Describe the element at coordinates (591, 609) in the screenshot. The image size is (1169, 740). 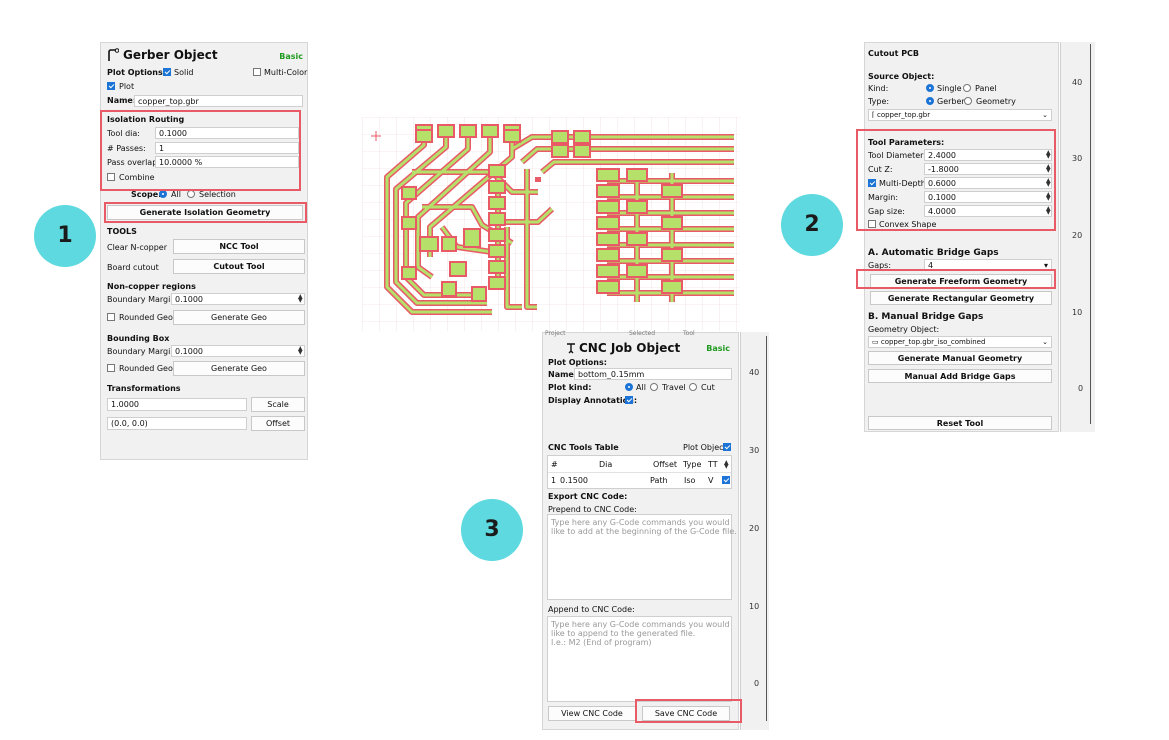
I see `append-label: Append to CNC Code:` at that location.